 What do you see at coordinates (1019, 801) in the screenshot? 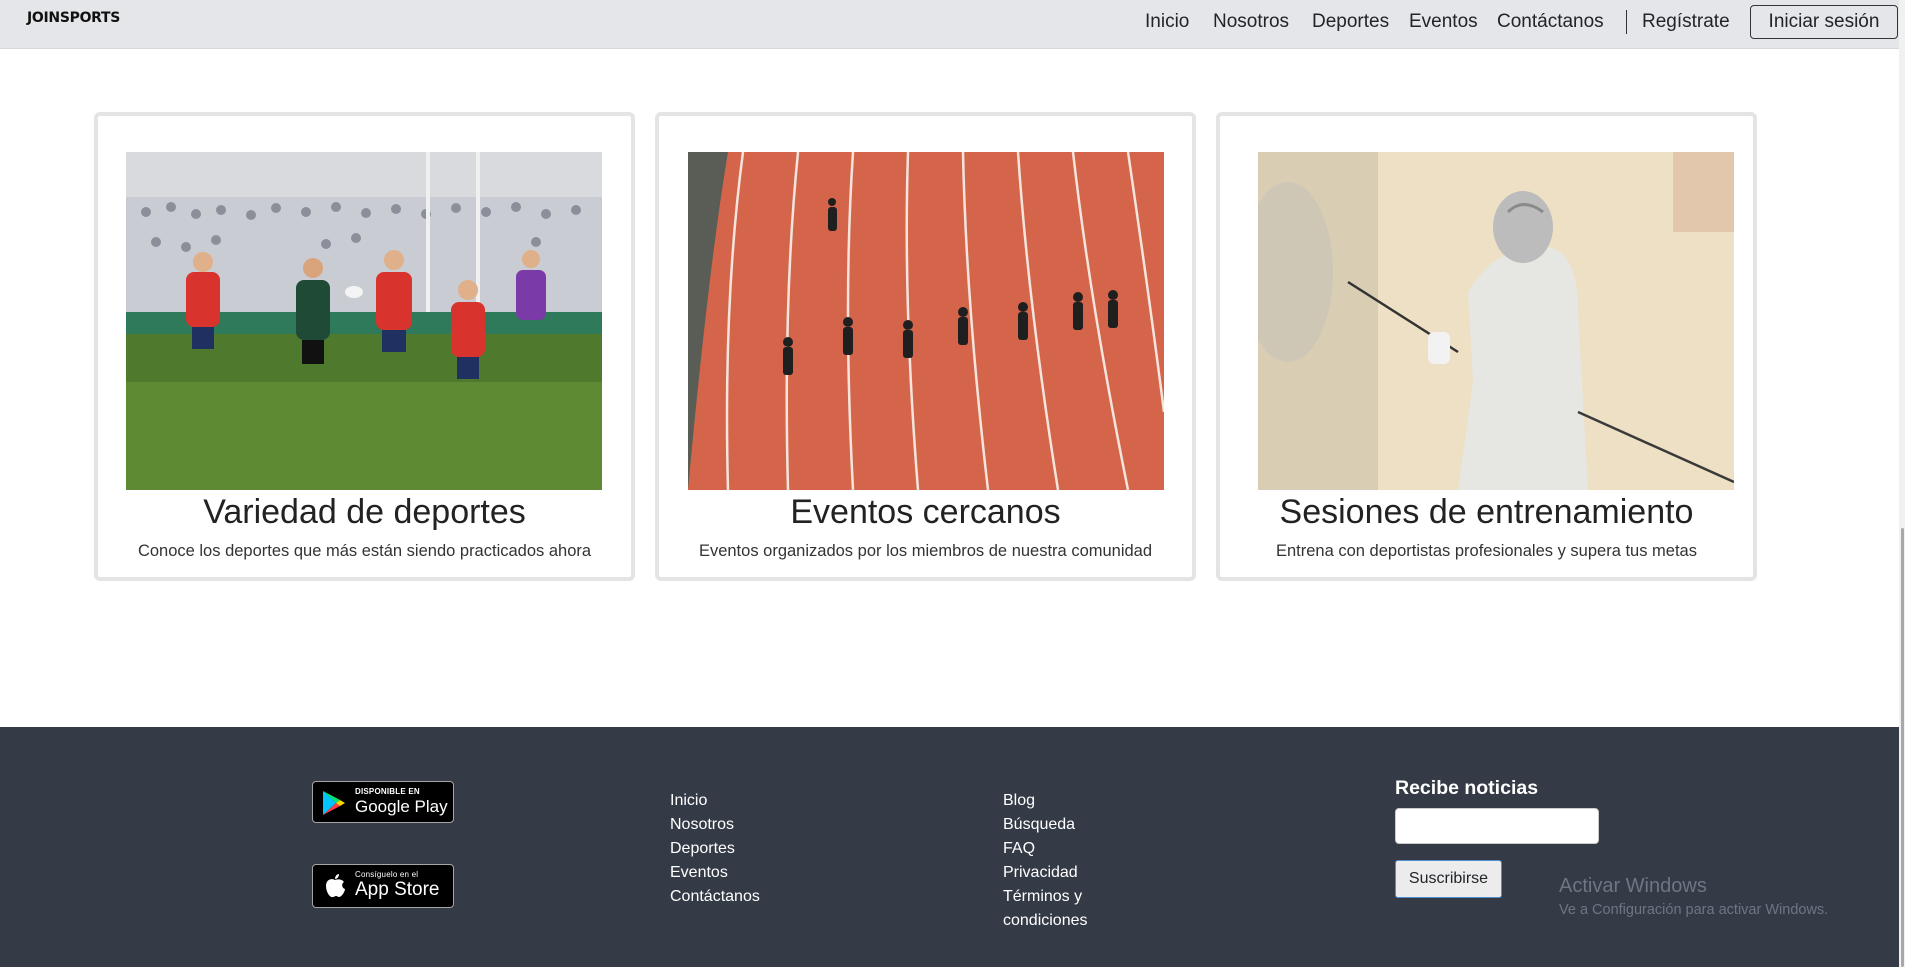
I see `footer-link-blog: Blog` at bounding box center [1019, 801].